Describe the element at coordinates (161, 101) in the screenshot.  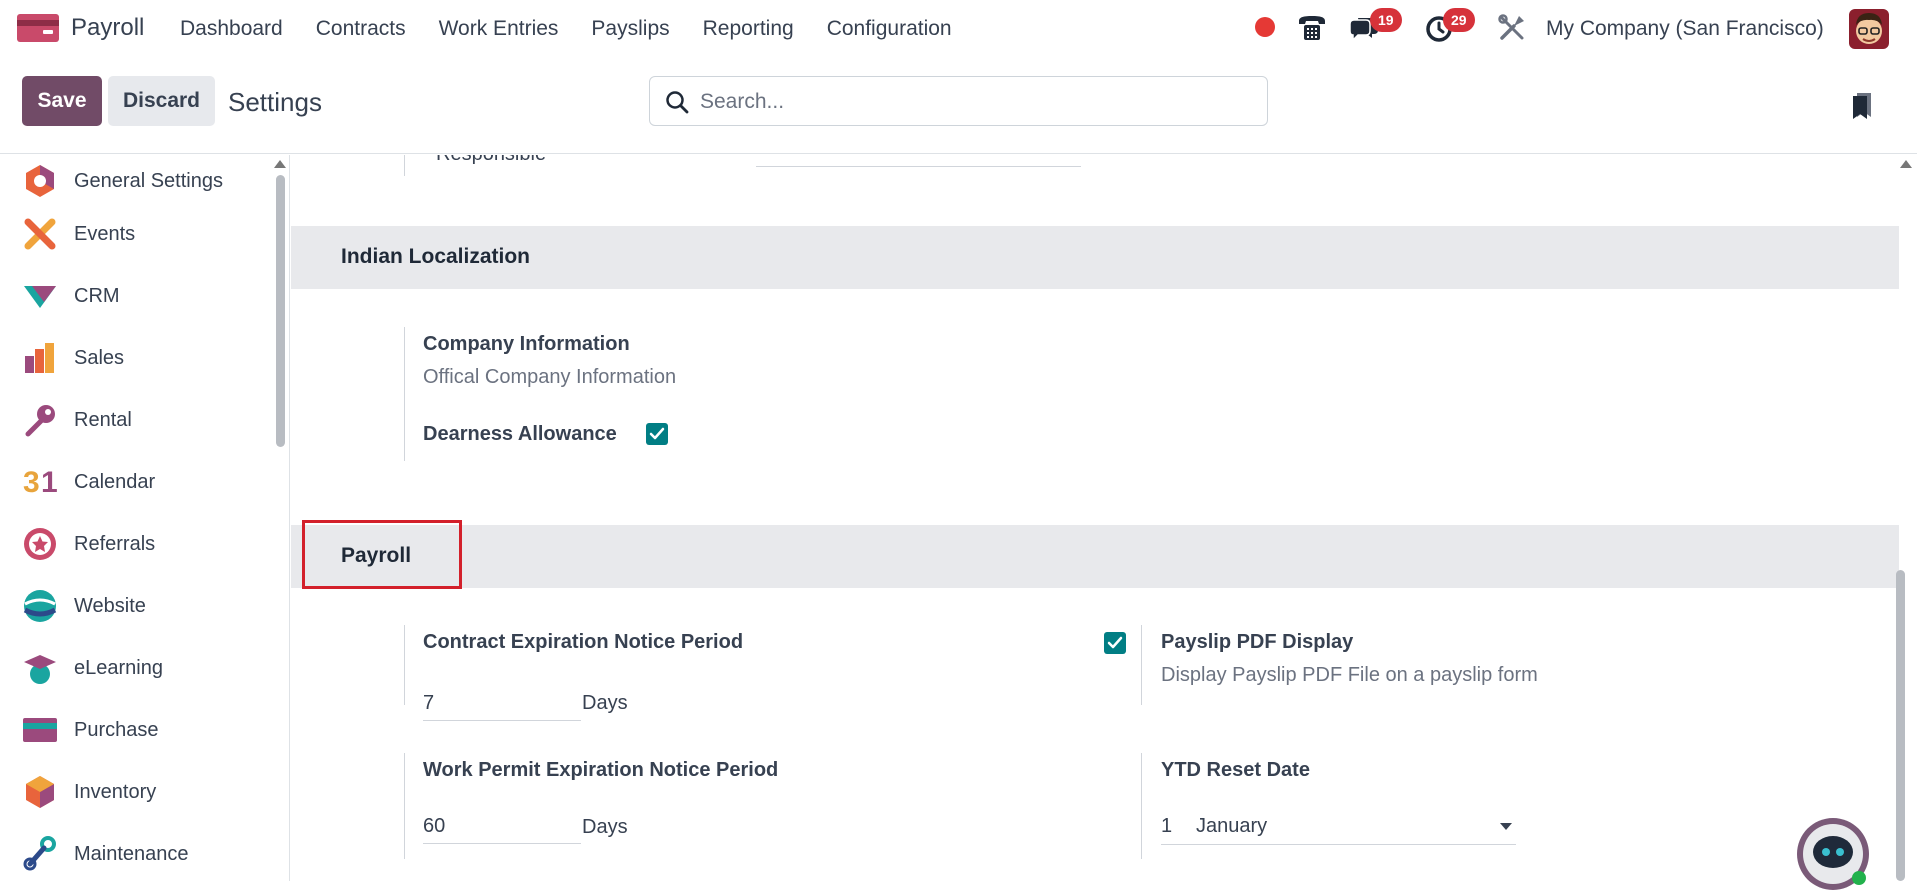
I see `discard-button: Discard` at that location.